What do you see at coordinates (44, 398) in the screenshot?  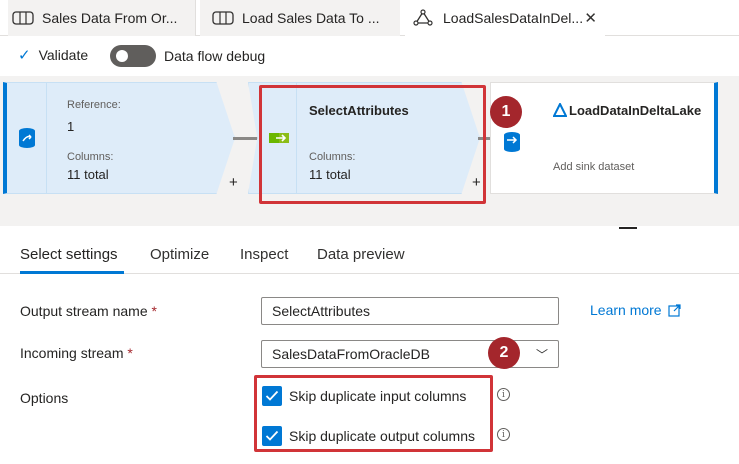 I see `options-label: Options` at bounding box center [44, 398].